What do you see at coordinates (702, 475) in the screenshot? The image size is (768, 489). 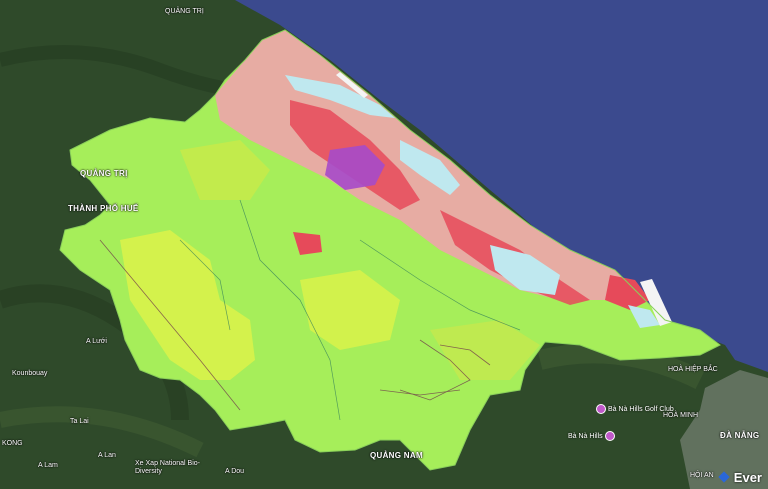 I see `label-hoi-an: HỘI AN` at bounding box center [702, 475].